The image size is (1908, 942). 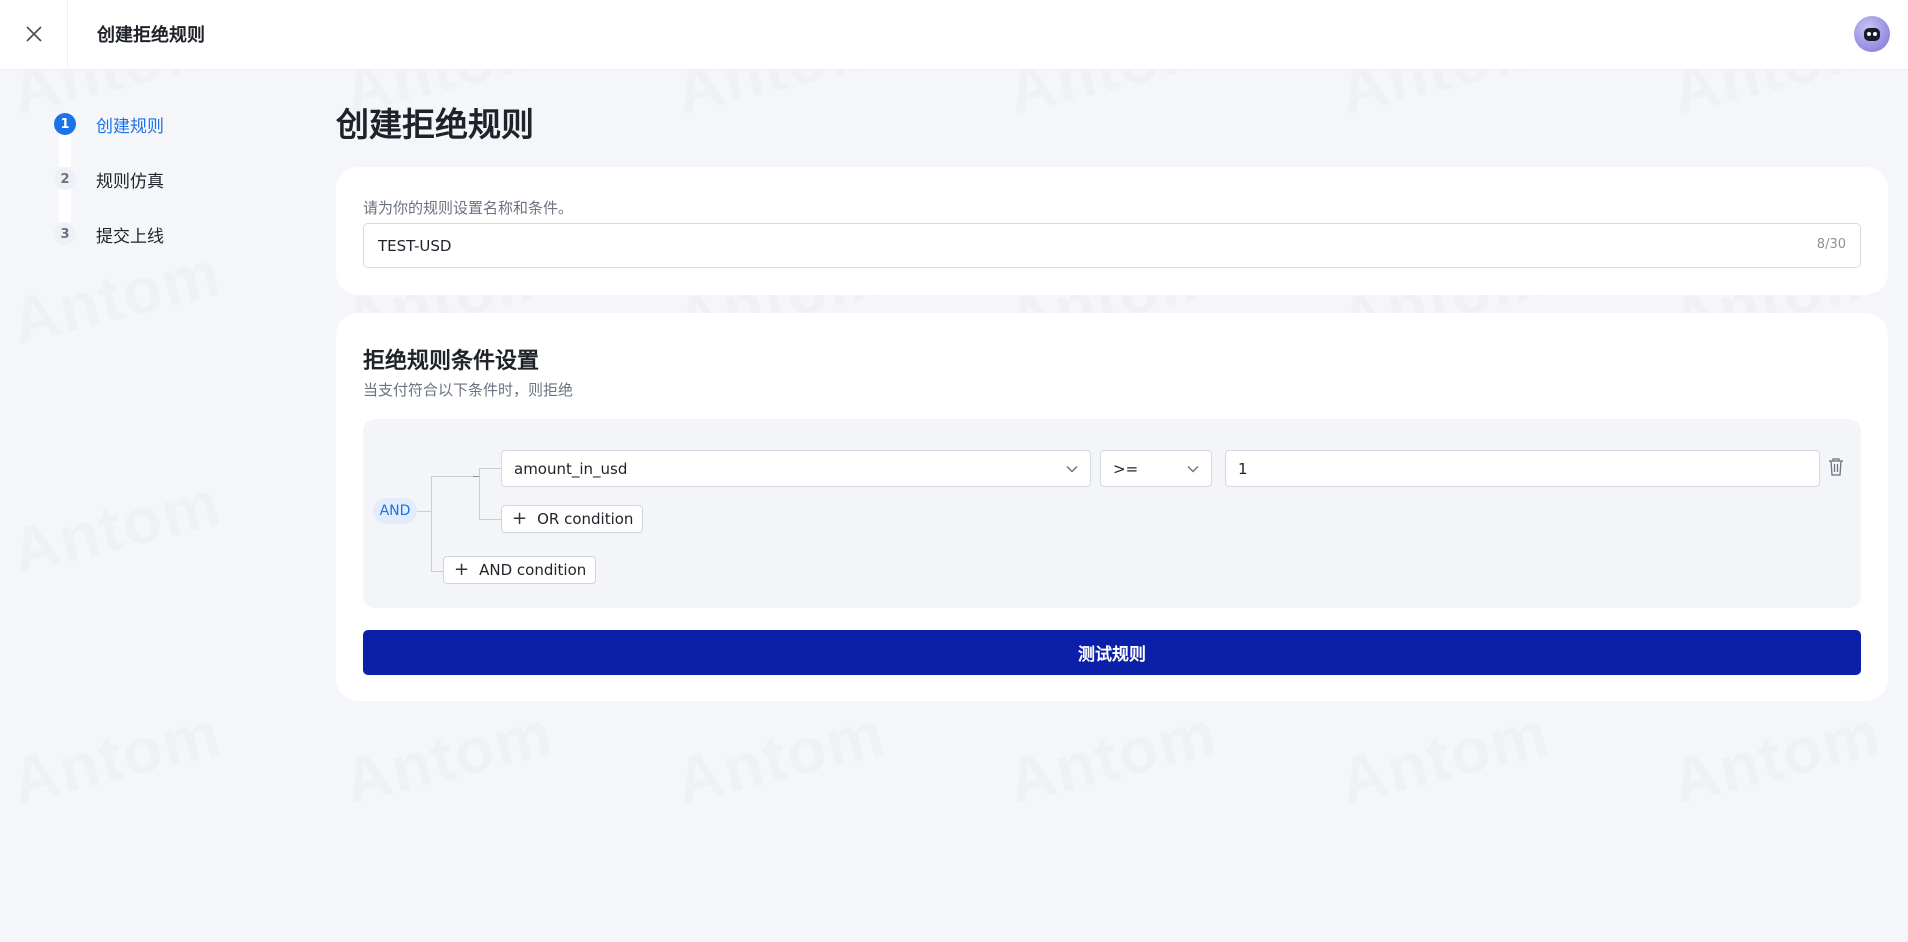 I want to click on add-or-condition-button: + OR condition, so click(x=572, y=519).